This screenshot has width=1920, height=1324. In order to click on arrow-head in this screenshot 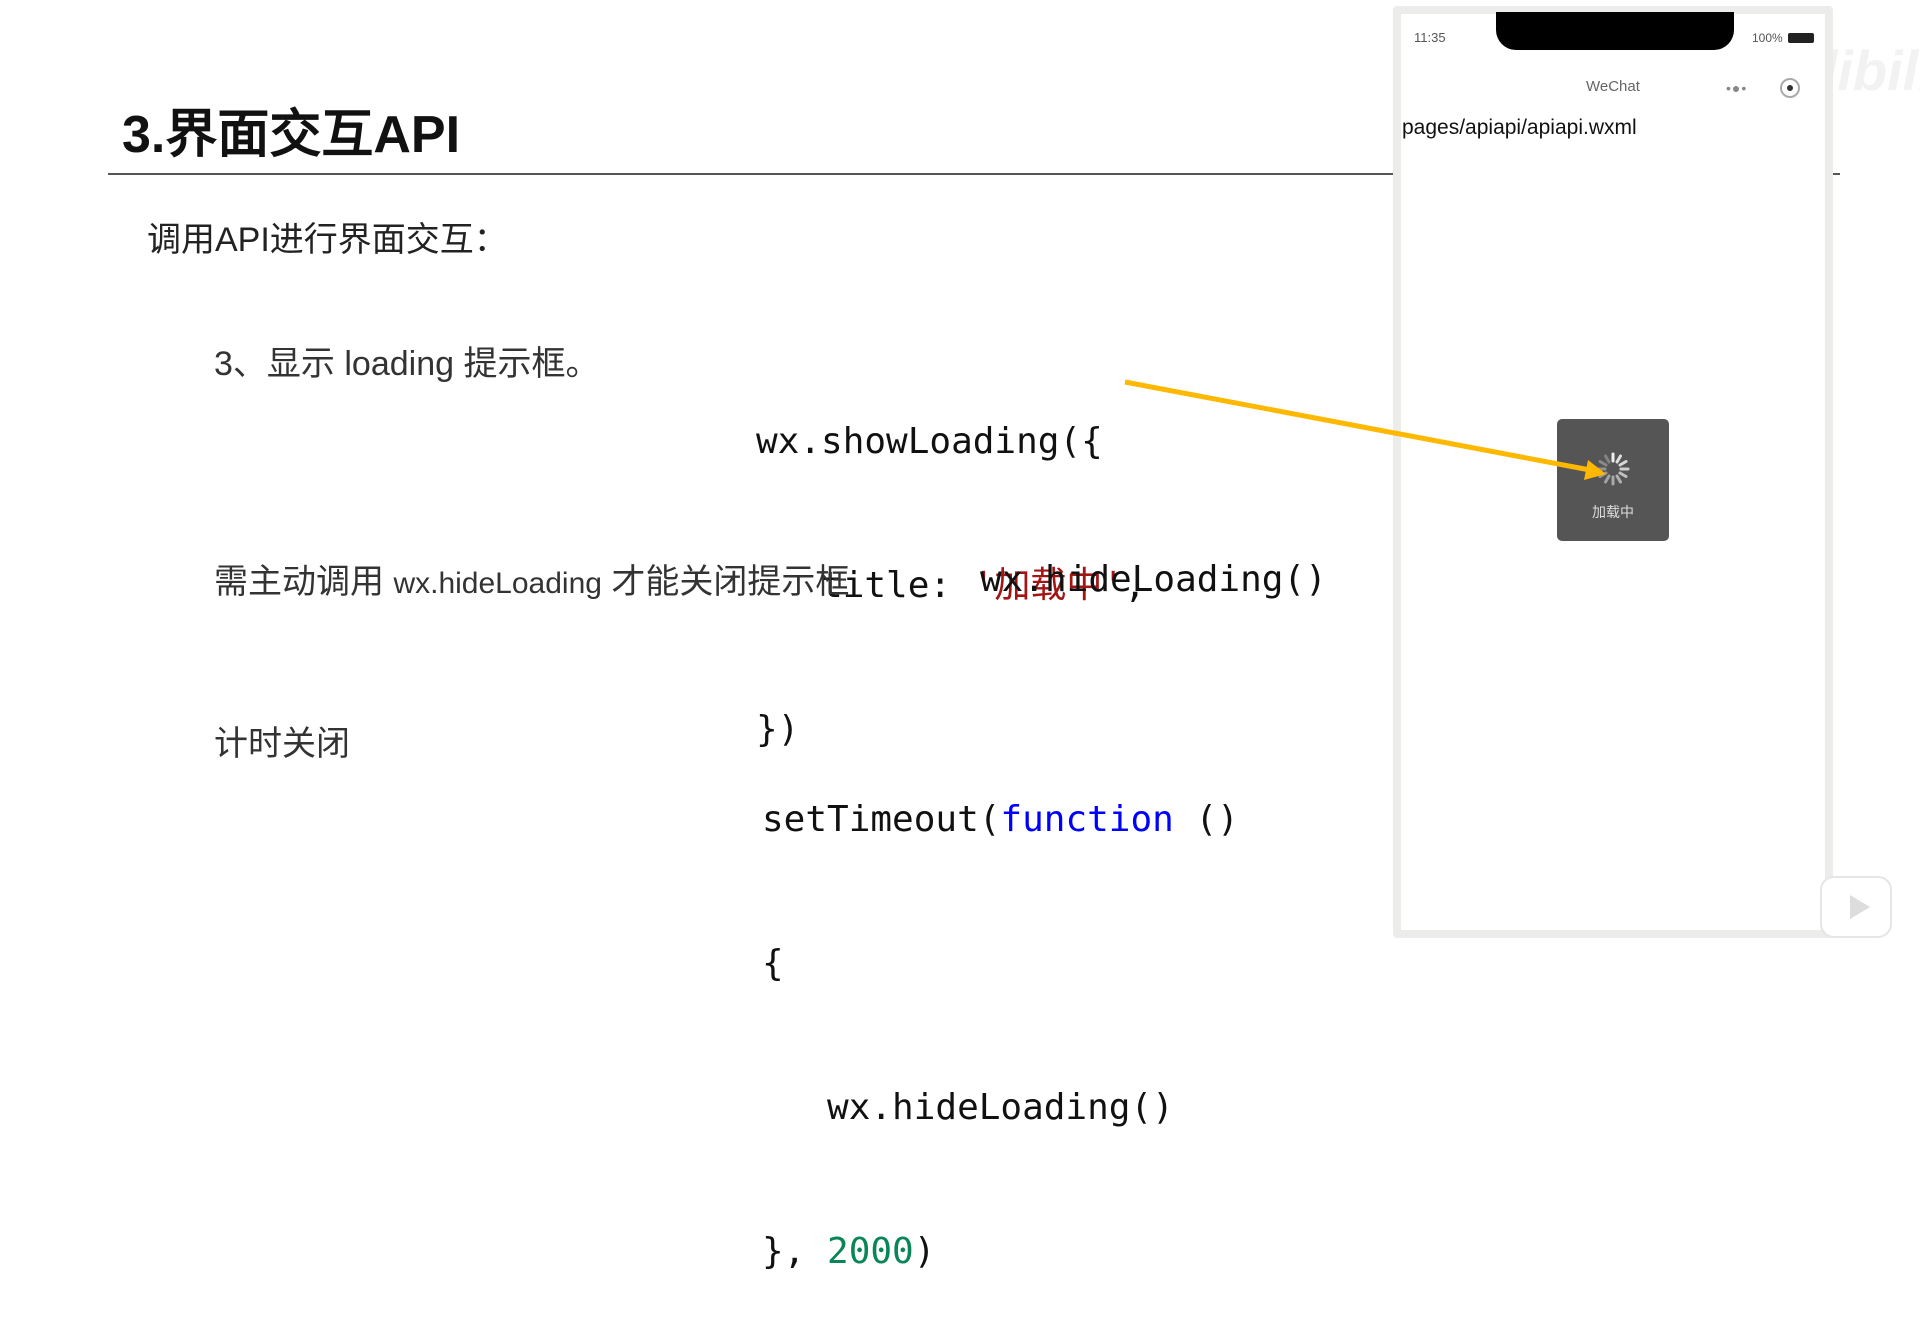, I will do `click(1595, 470)`.